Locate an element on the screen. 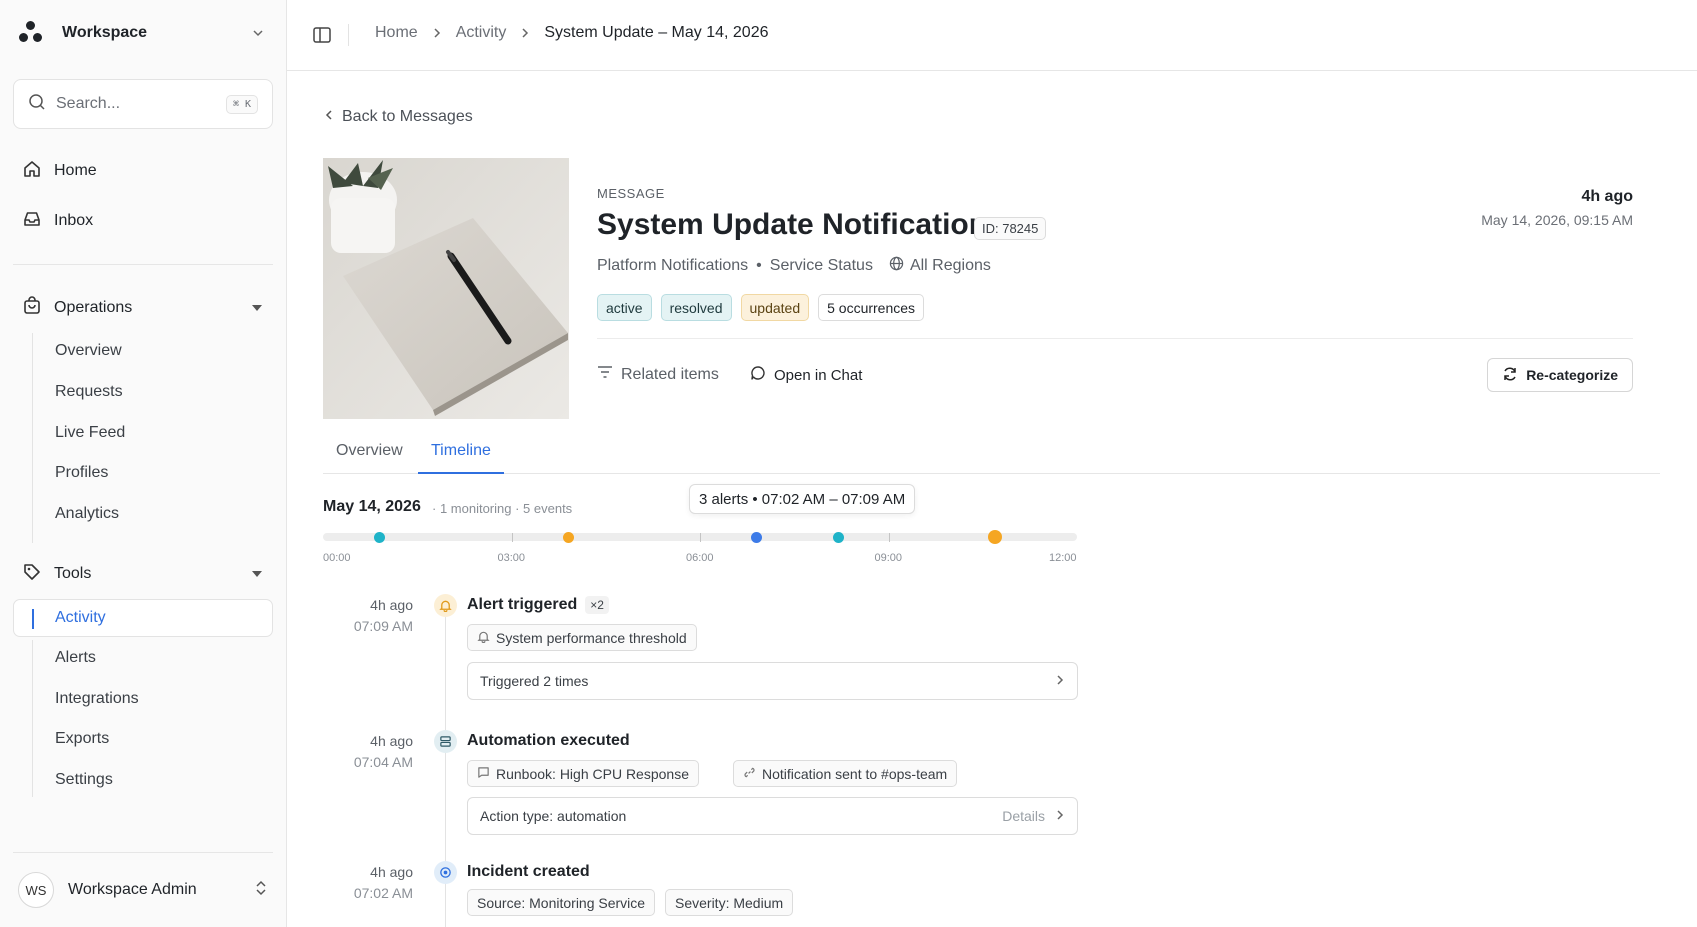 The width and height of the screenshot is (1697, 927). status-badge: active is located at coordinates (624, 307).